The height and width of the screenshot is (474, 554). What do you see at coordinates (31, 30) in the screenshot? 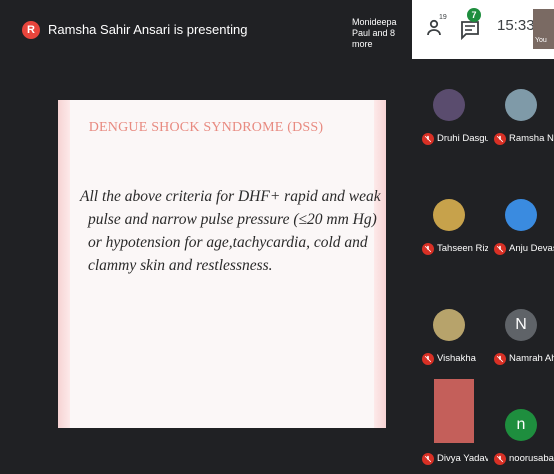
I see `presenter-avatar: R` at bounding box center [31, 30].